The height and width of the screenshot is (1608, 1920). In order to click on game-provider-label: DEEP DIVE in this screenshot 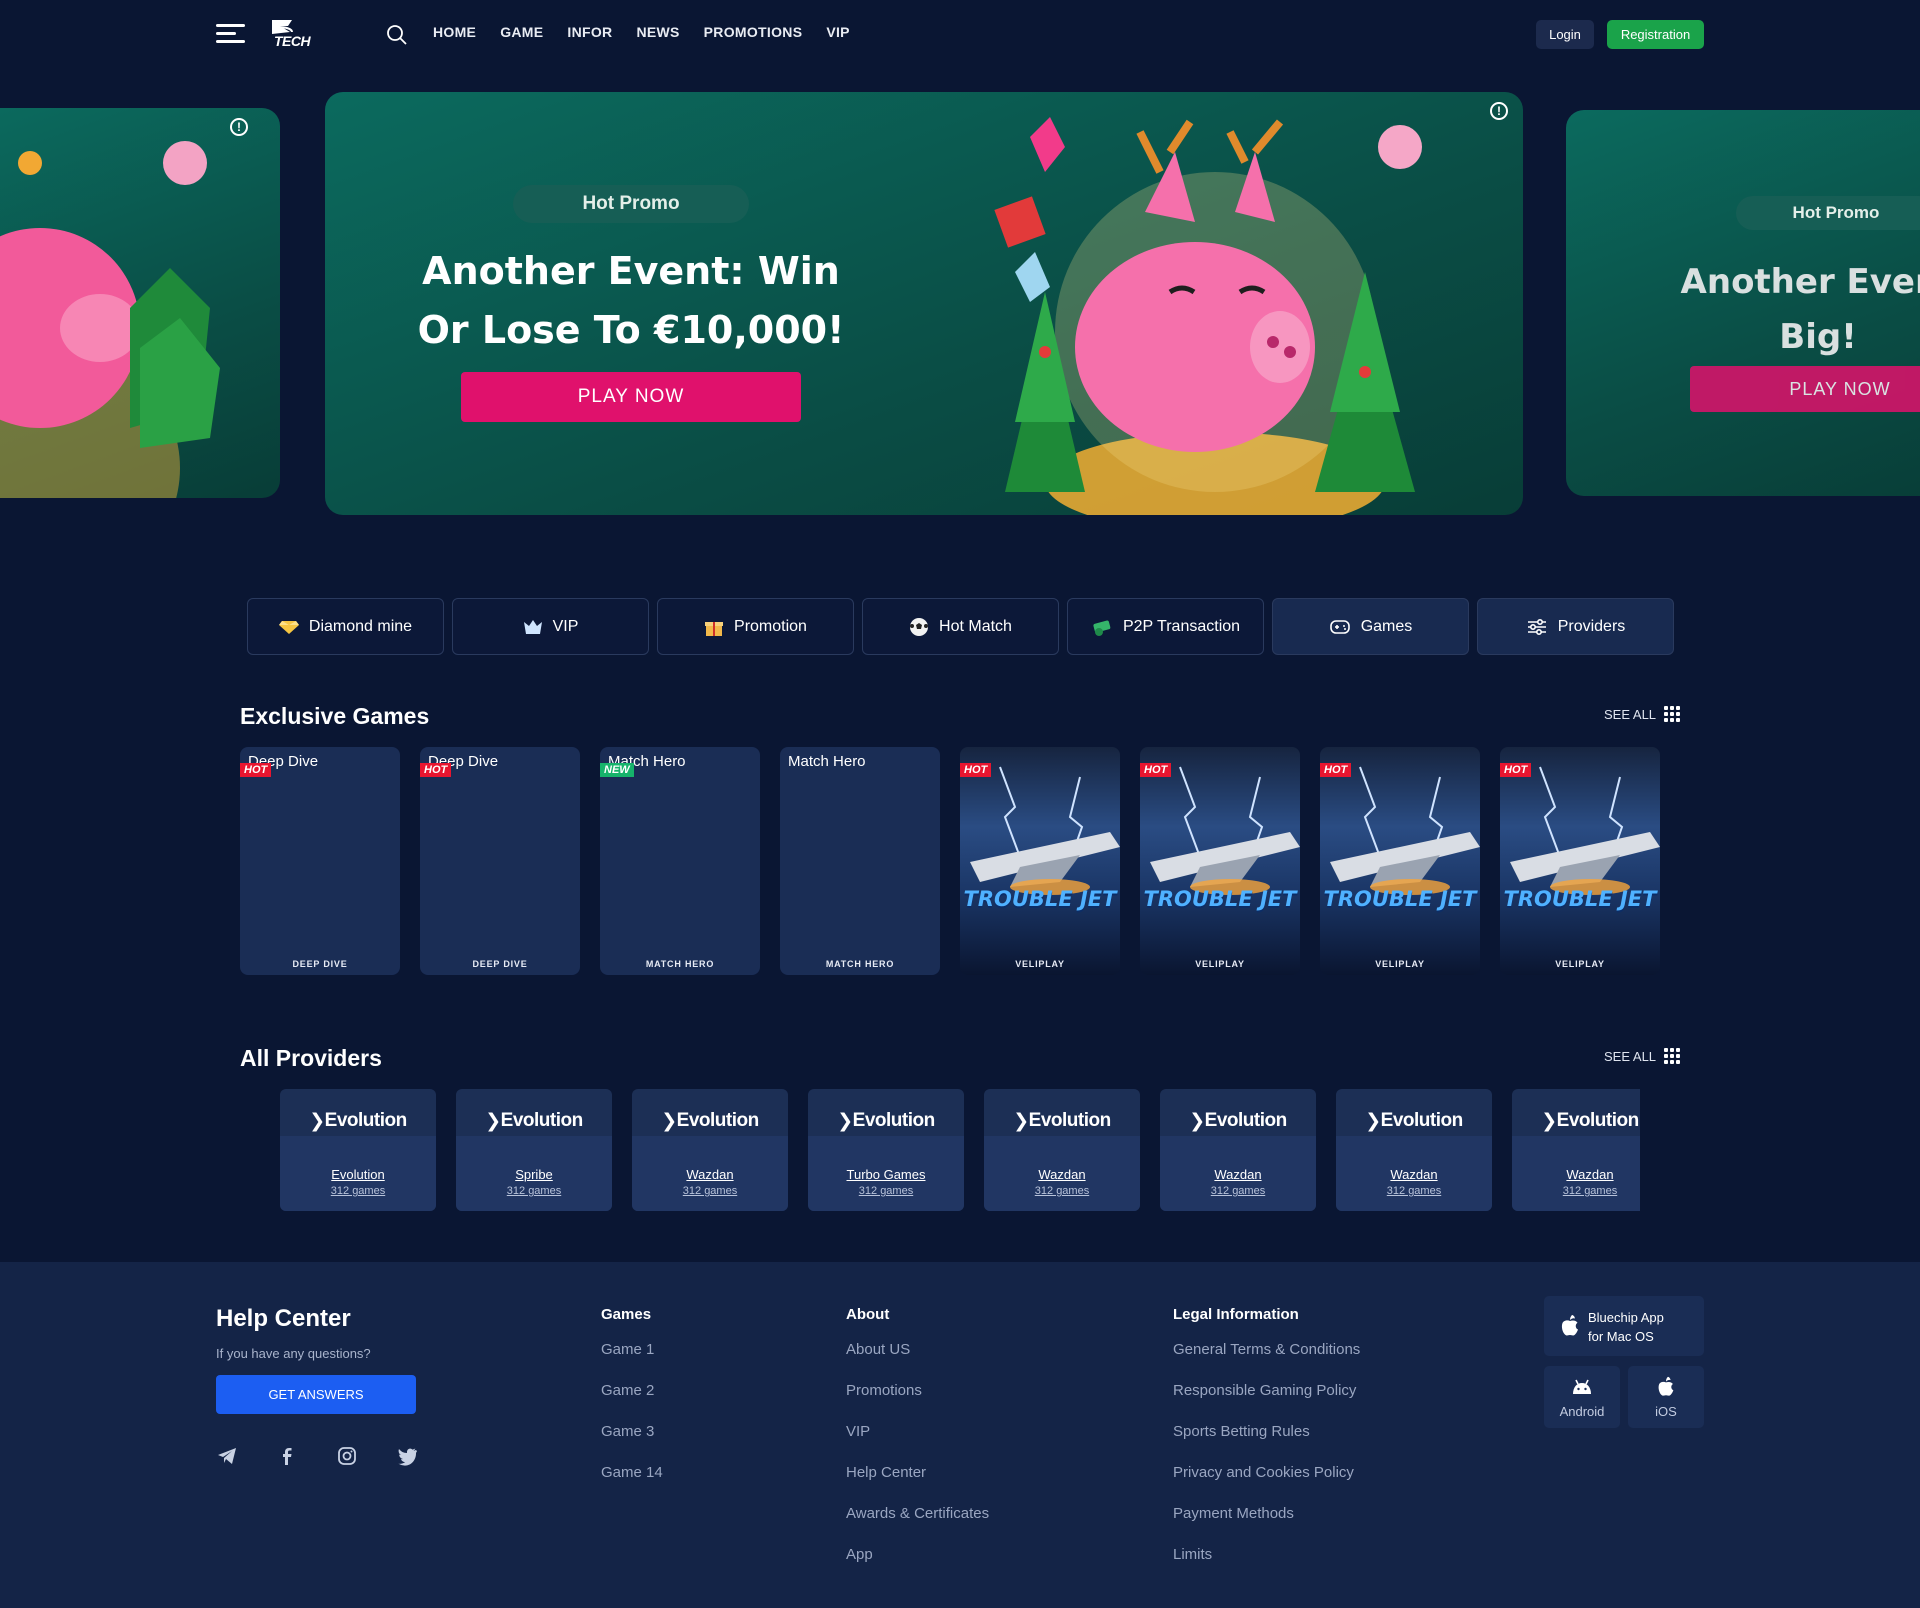, I will do `click(500, 964)`.